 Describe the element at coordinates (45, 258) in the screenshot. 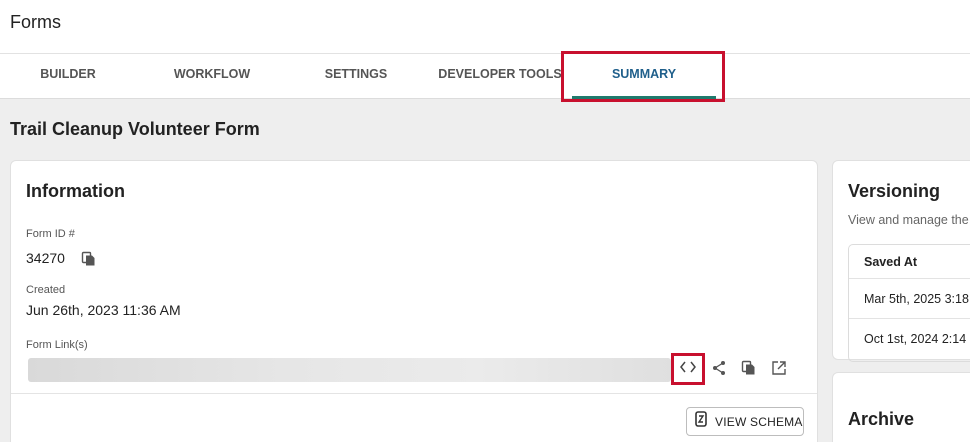

I see `form-id-value: 34270` at that location.